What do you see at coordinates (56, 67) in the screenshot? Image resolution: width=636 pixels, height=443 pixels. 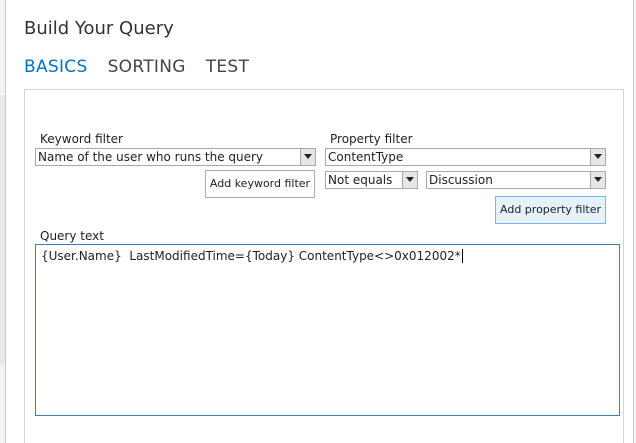 I see `tab-basics: BASICS` at bounding box center [56, 67].